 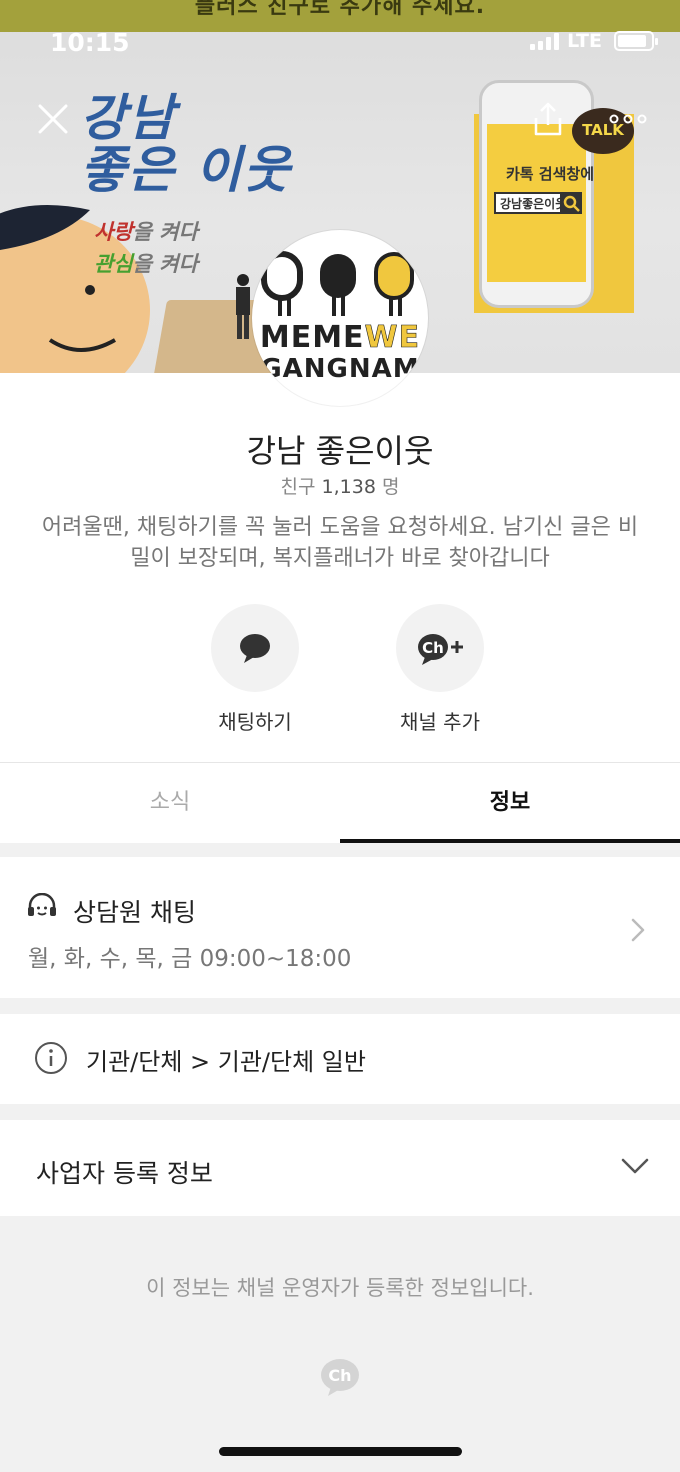 What do you see at coordinates (226, 1062) in the screenshot?
I see `category-text: 기관/단체 > 기관/단체 일반` at bounding box center [226, 1062].